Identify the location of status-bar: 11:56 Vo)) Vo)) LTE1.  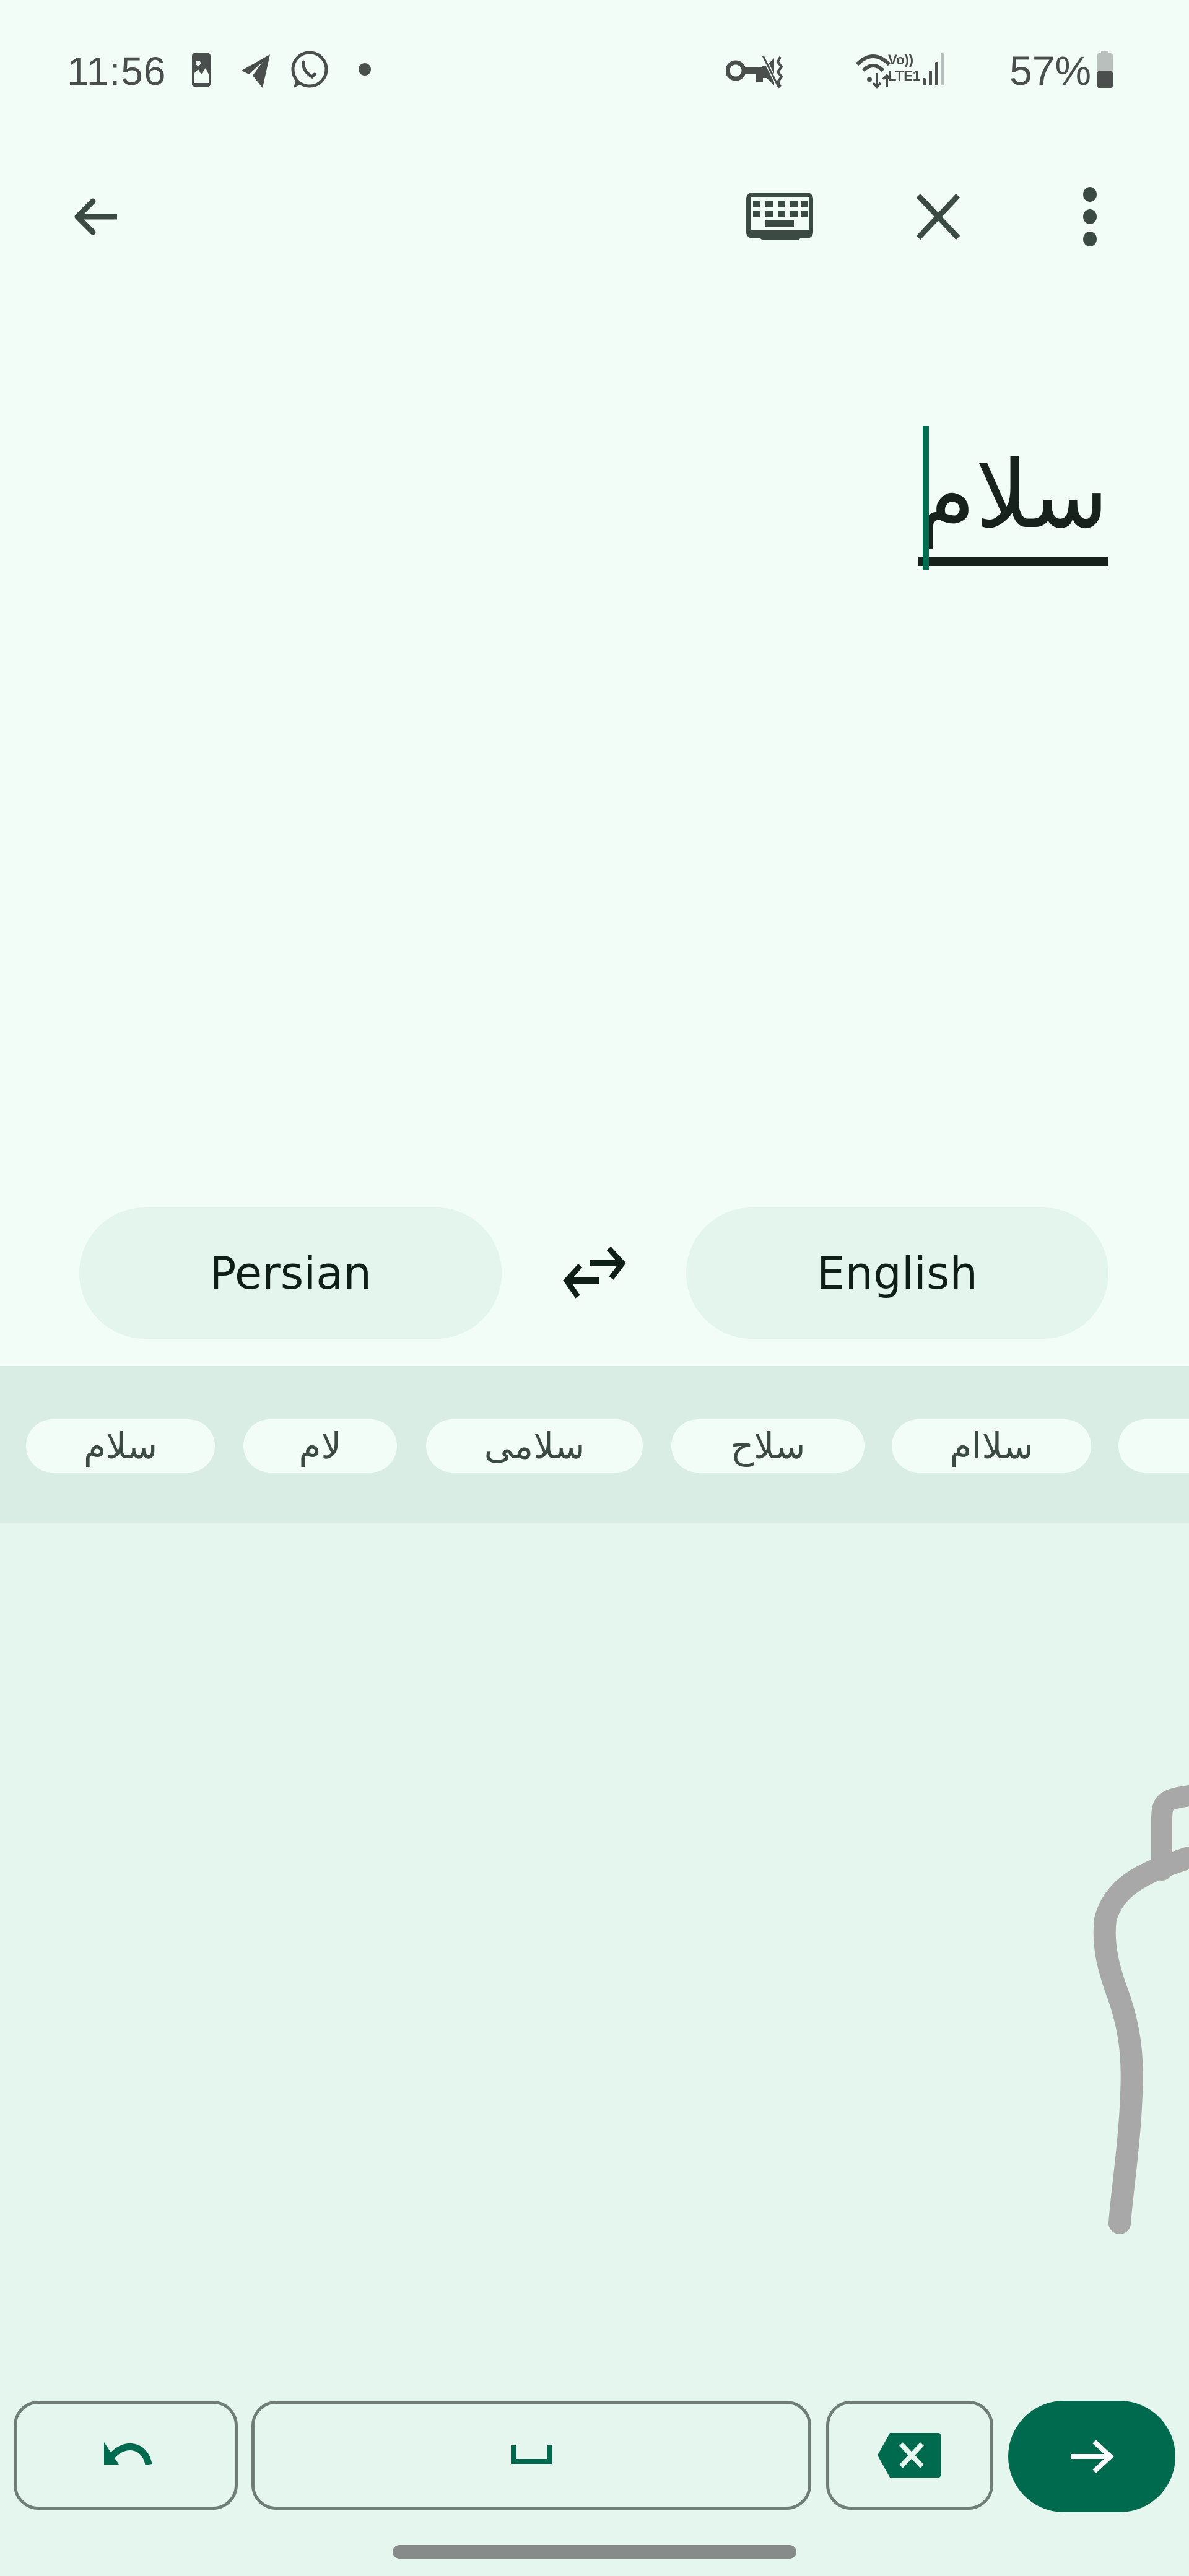
(594, 71).